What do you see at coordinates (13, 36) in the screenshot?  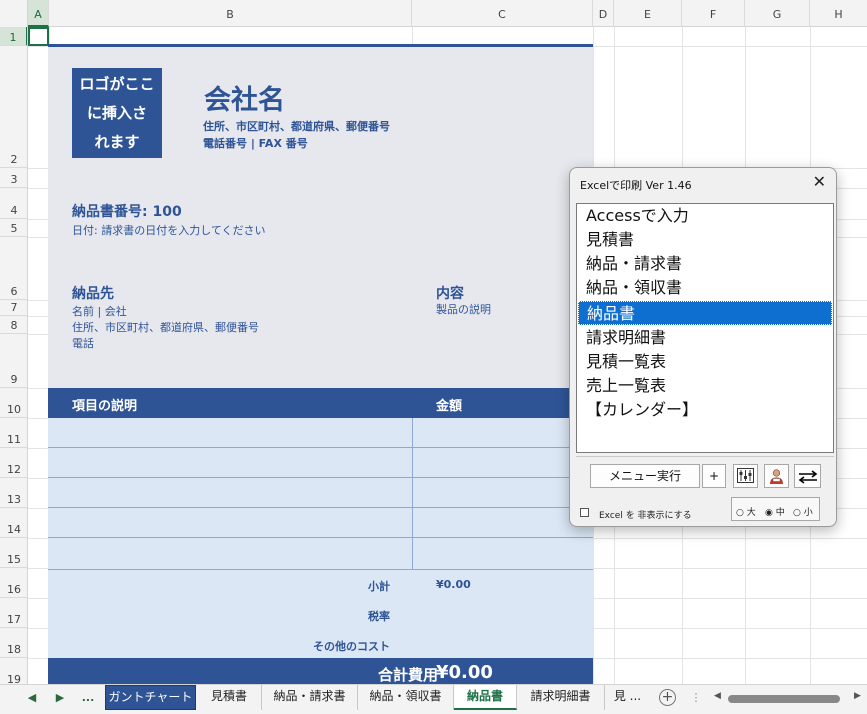 I see `row-header: 1` at bounding box center [13, 36].